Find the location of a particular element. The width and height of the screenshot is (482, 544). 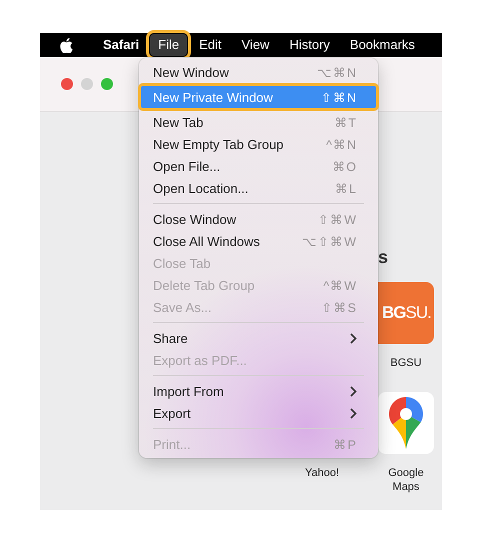

keyboard-shortcut: ⌘P is located at coordinates (345, 444).